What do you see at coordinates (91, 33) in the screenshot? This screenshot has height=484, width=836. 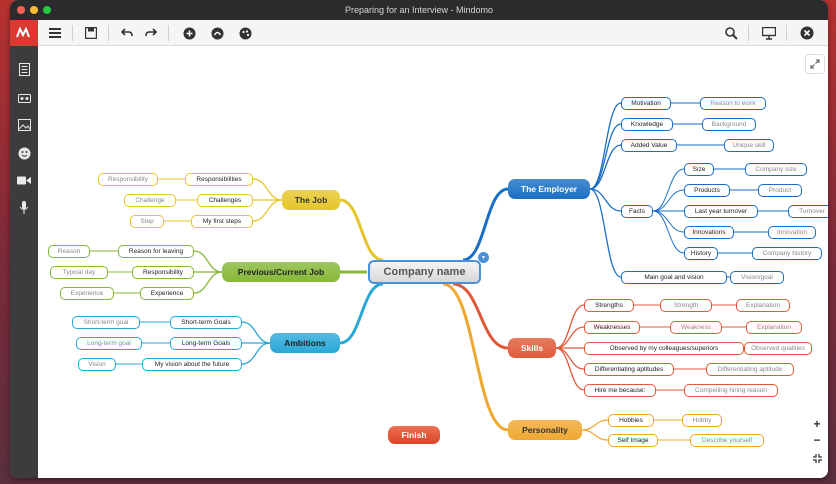 I see `save-icon` at bounding box center [91, 33].